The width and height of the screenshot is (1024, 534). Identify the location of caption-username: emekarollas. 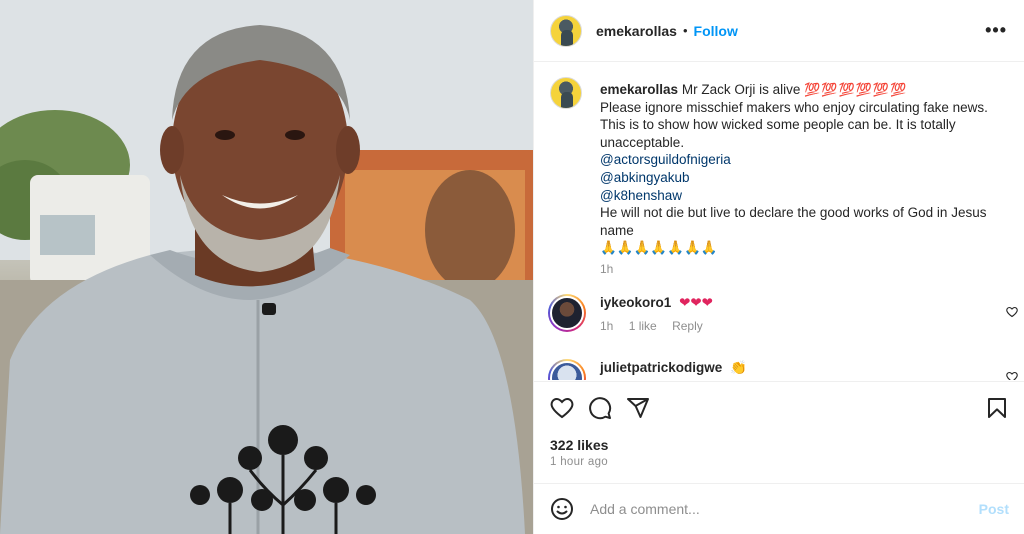
(639, 89).